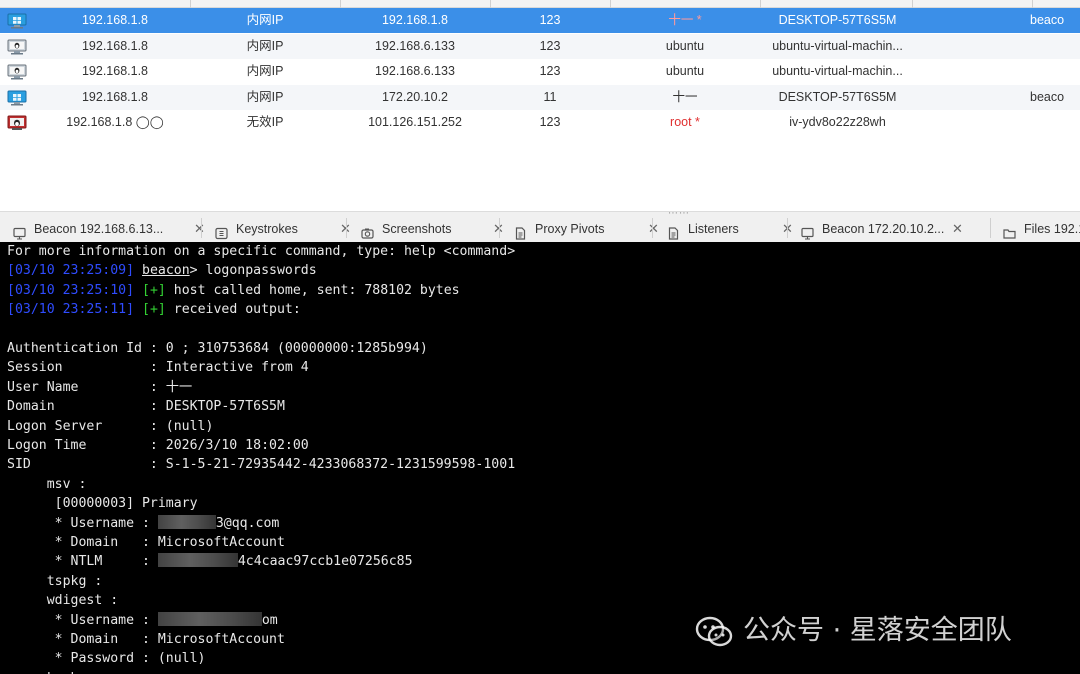  Describe the element at coordinates (146, 407) in the screenshot. I see `console-line-domain: Domain : DESKTOP-57T6S5M` at that location.